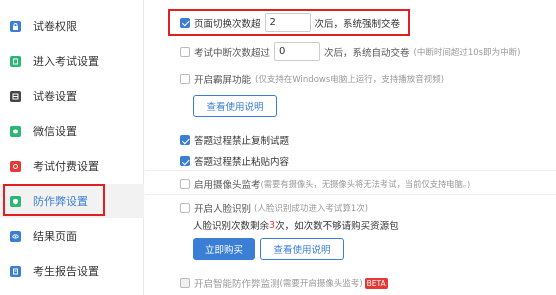 This screenshot has width=556, height=295. I want to click on sidebar-item-payment-settings: 考试付费设置, so click(72, 166).